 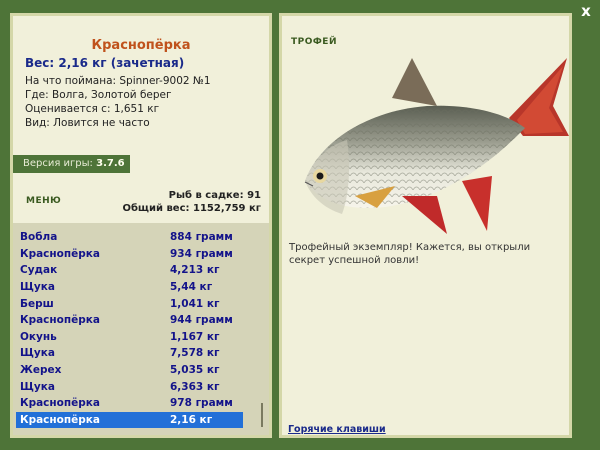 I want to click on catch-row: Жерех 5,035 кг, so click(x=129, y=370).